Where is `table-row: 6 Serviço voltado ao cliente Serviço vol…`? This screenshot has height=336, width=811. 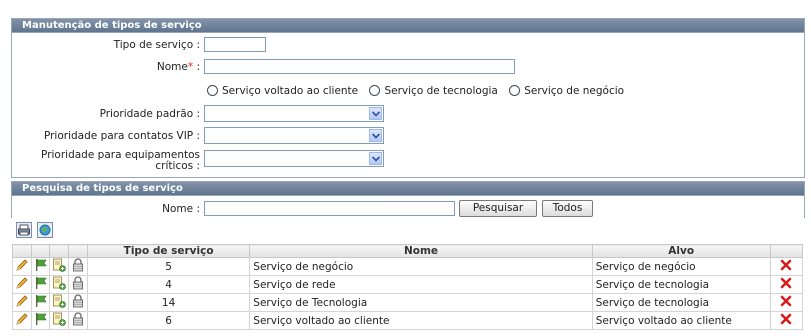
table-row: 6 Serviço voltado ao cliente Serviço vol… is located at coordinates (408, 320).